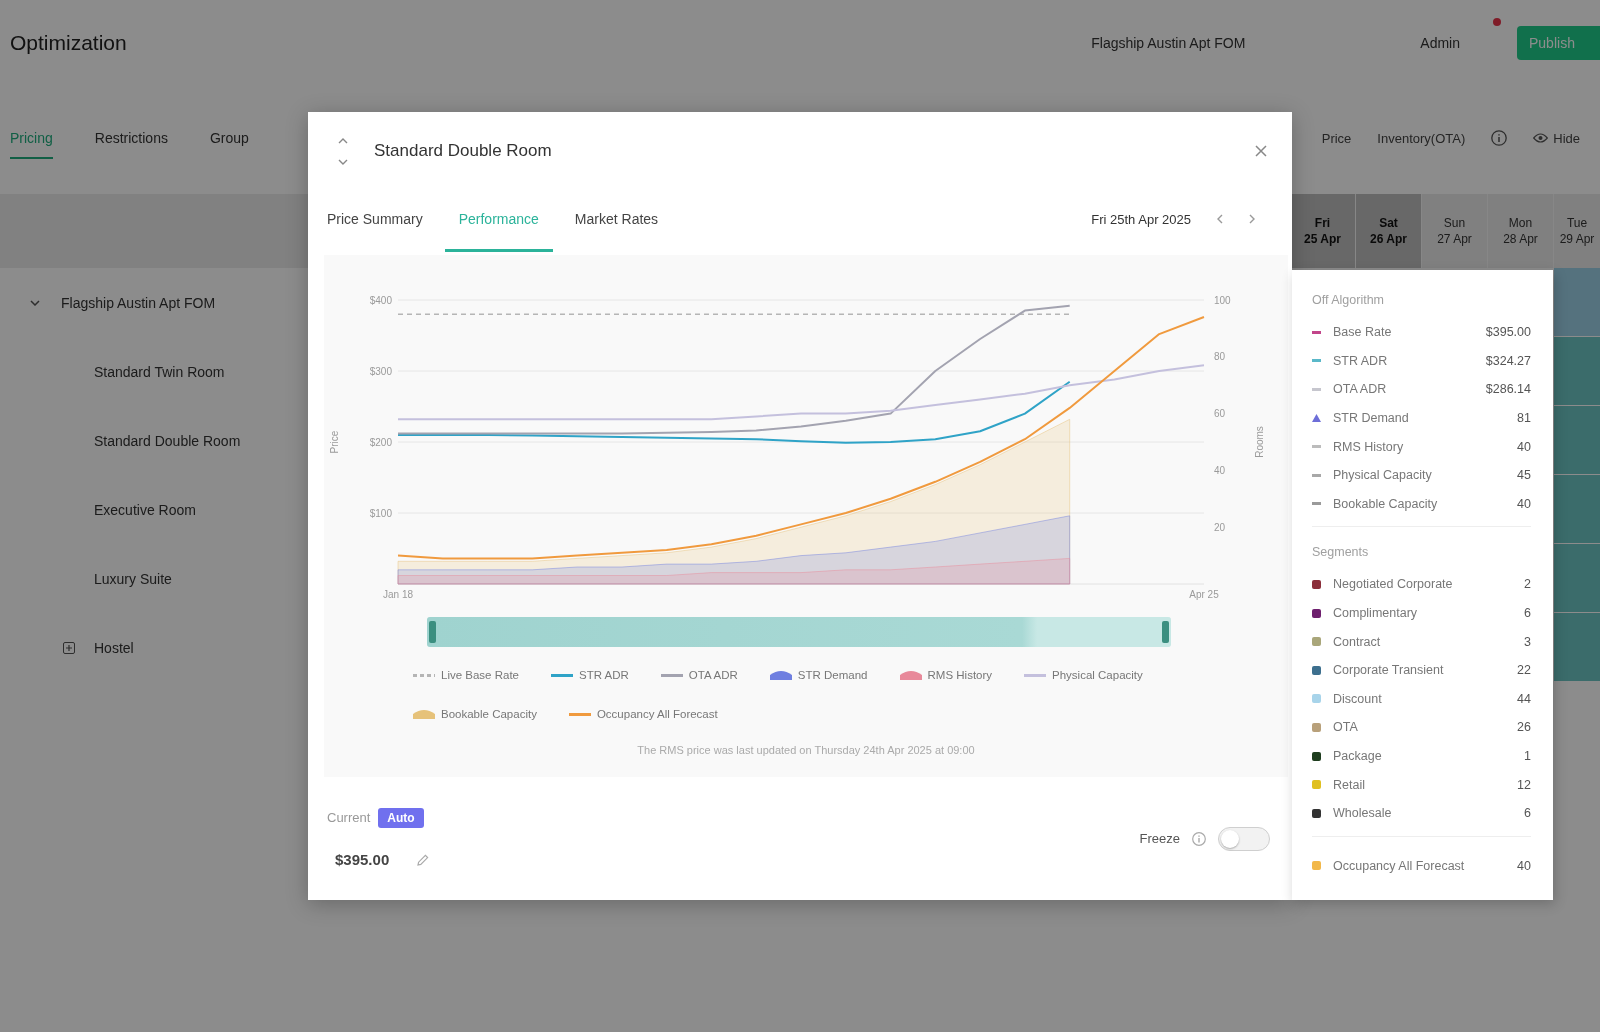 The height and width of the screenshot is (1032, 1600). What do you see at coordinates (1369, 446) in the screenshot?
I see `metric-label: RMS History` at bounding box center [1369, 446].